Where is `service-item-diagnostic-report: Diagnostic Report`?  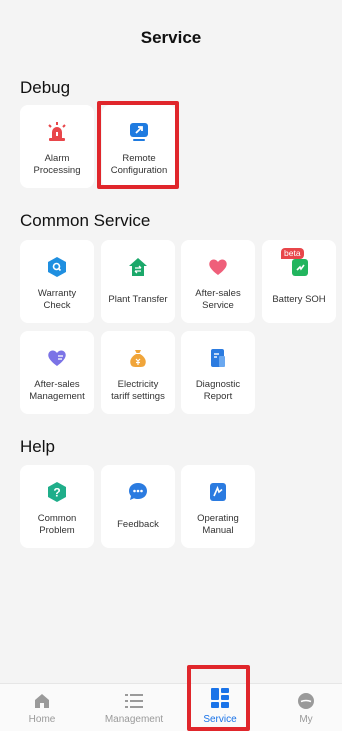
service-item-diagnostic-report: Diagnostic Report is located at coordinates (218, 372).